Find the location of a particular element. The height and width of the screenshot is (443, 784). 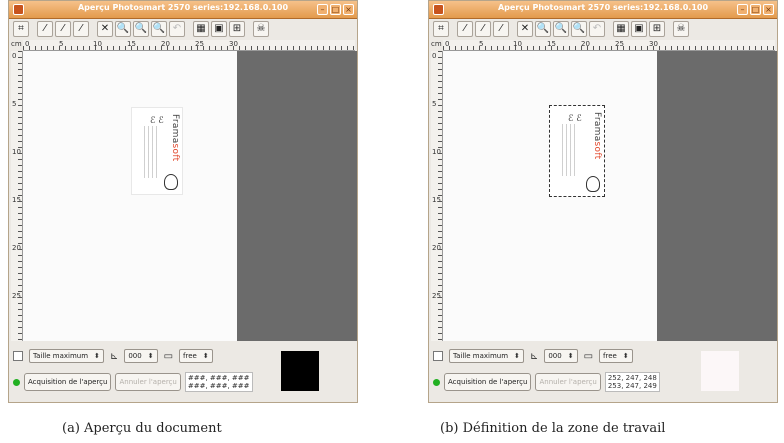

rgb-readout-line2: 253, 247, 249 is located at coordinates (632, 386).